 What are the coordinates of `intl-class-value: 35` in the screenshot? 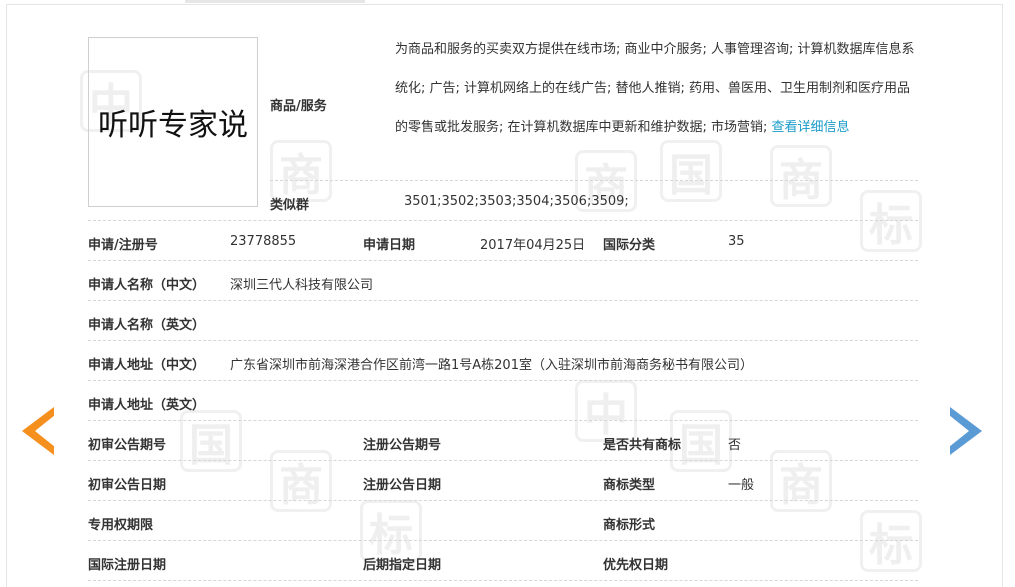 It's located at (736, 241).